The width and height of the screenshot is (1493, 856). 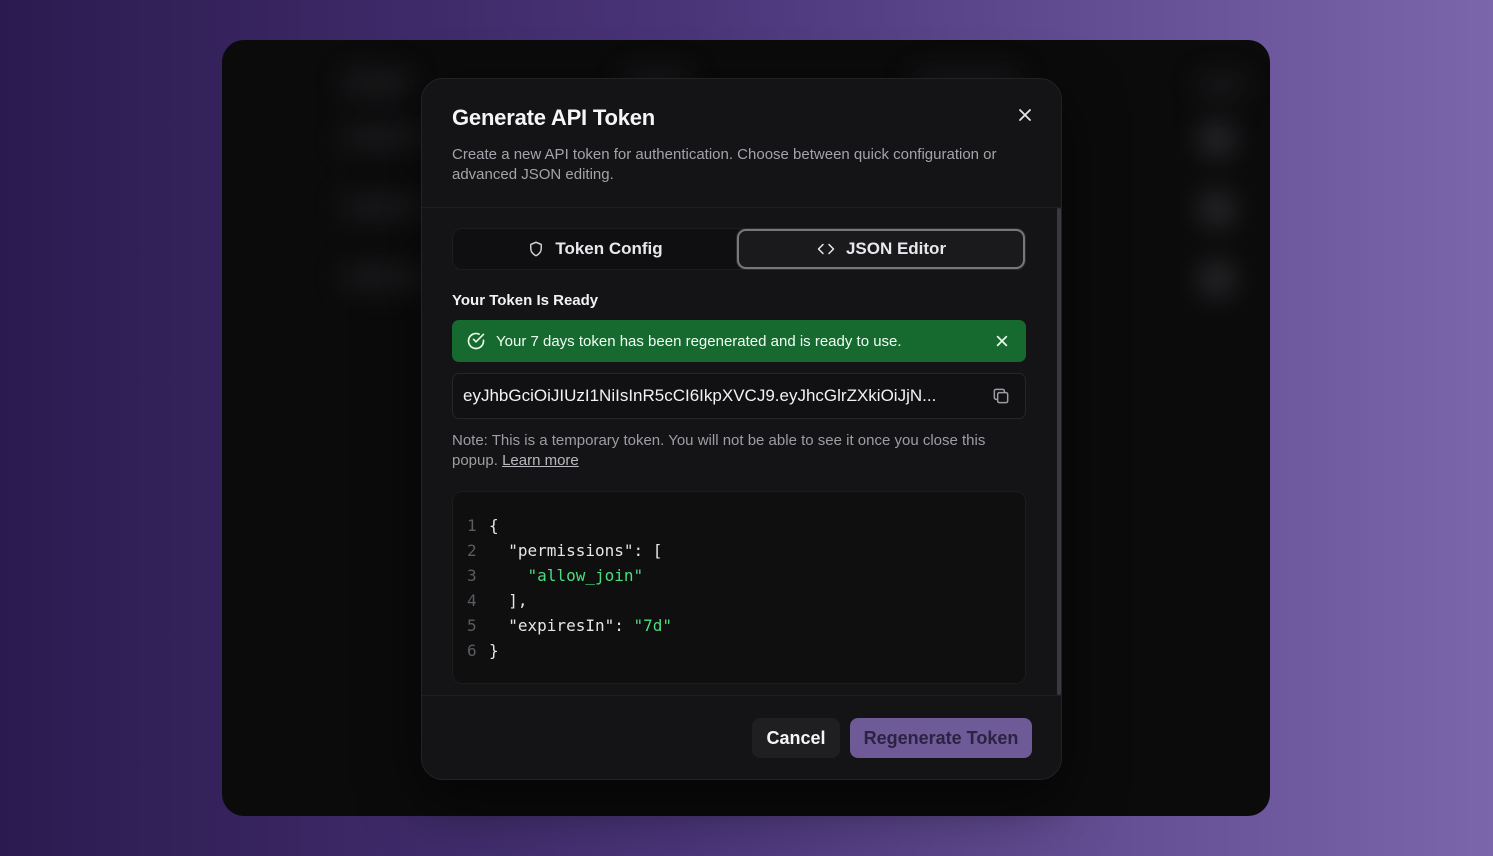 I want to click on learn-more-link: Learn more, so click(x=540, y=460).